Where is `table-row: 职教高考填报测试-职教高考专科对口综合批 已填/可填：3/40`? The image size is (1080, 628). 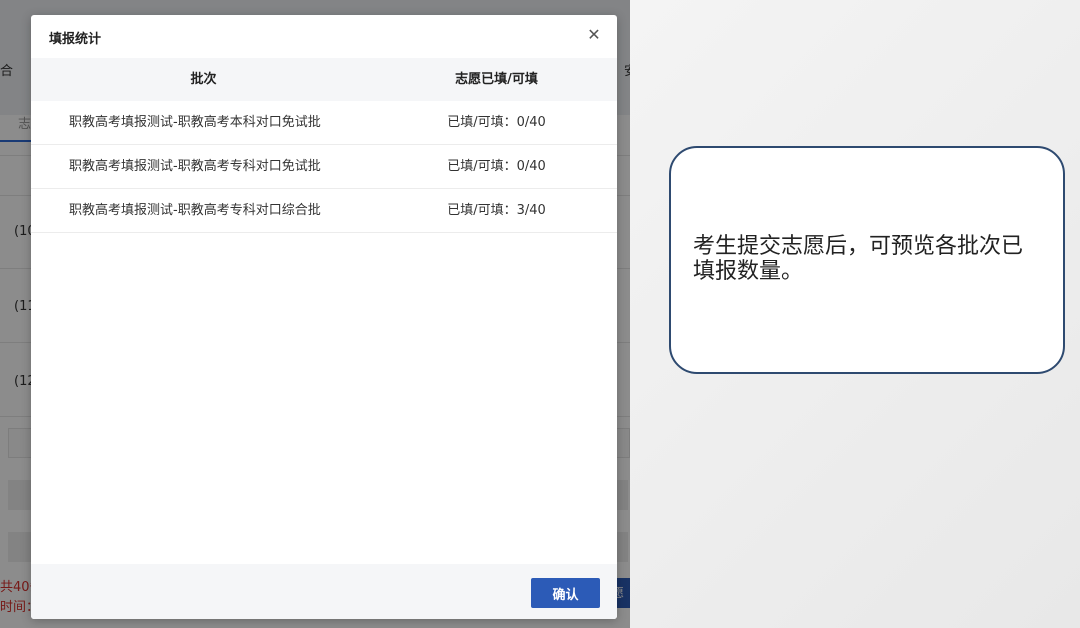 table-row: 职教高考填报测试-职教高考专科对口综合批 已填/可填：3/40 is located at coordinates (324, 211).